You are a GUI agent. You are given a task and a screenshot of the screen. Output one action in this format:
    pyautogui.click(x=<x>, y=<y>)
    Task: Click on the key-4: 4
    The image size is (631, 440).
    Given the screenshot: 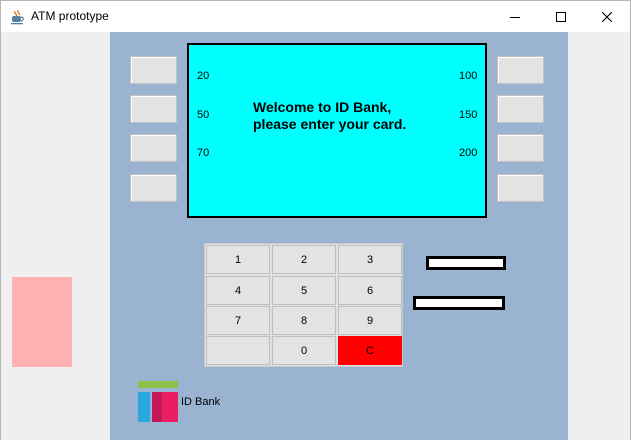 What is the action you would take?
    pyautogui.click(x=238, y=290)
    